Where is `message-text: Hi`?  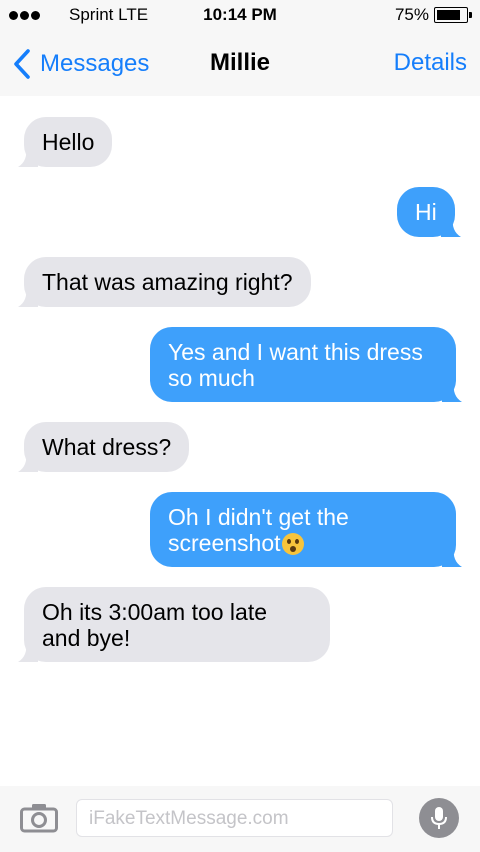
message-text: Hi is located at coordinates (426, 212).